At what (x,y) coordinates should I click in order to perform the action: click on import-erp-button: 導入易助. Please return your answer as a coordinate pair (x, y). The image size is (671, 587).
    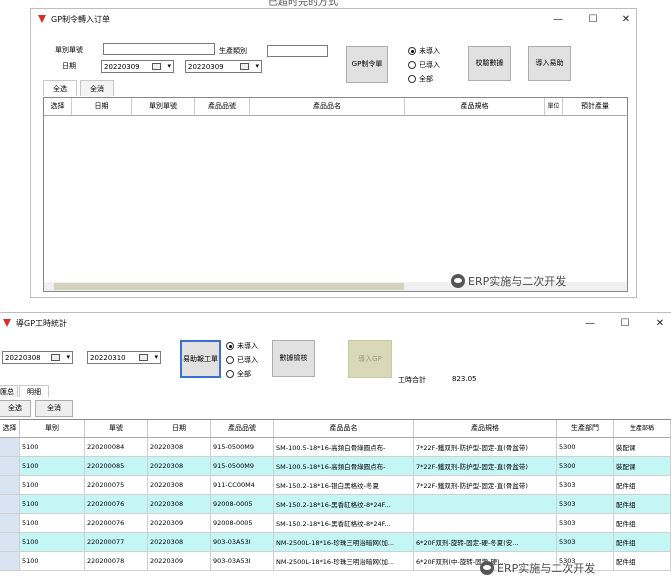
    Looking at the image, I should click on (549, 63).